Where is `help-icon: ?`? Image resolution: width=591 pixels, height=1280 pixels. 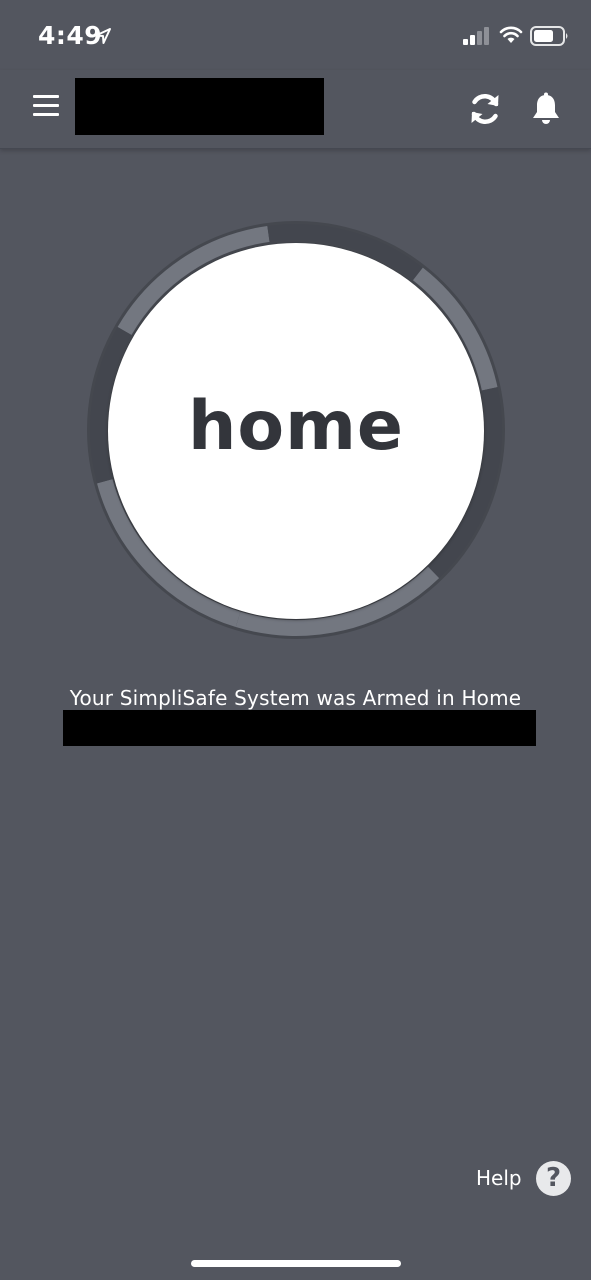 help-icon: ? is located at coordinates (553, 1178).